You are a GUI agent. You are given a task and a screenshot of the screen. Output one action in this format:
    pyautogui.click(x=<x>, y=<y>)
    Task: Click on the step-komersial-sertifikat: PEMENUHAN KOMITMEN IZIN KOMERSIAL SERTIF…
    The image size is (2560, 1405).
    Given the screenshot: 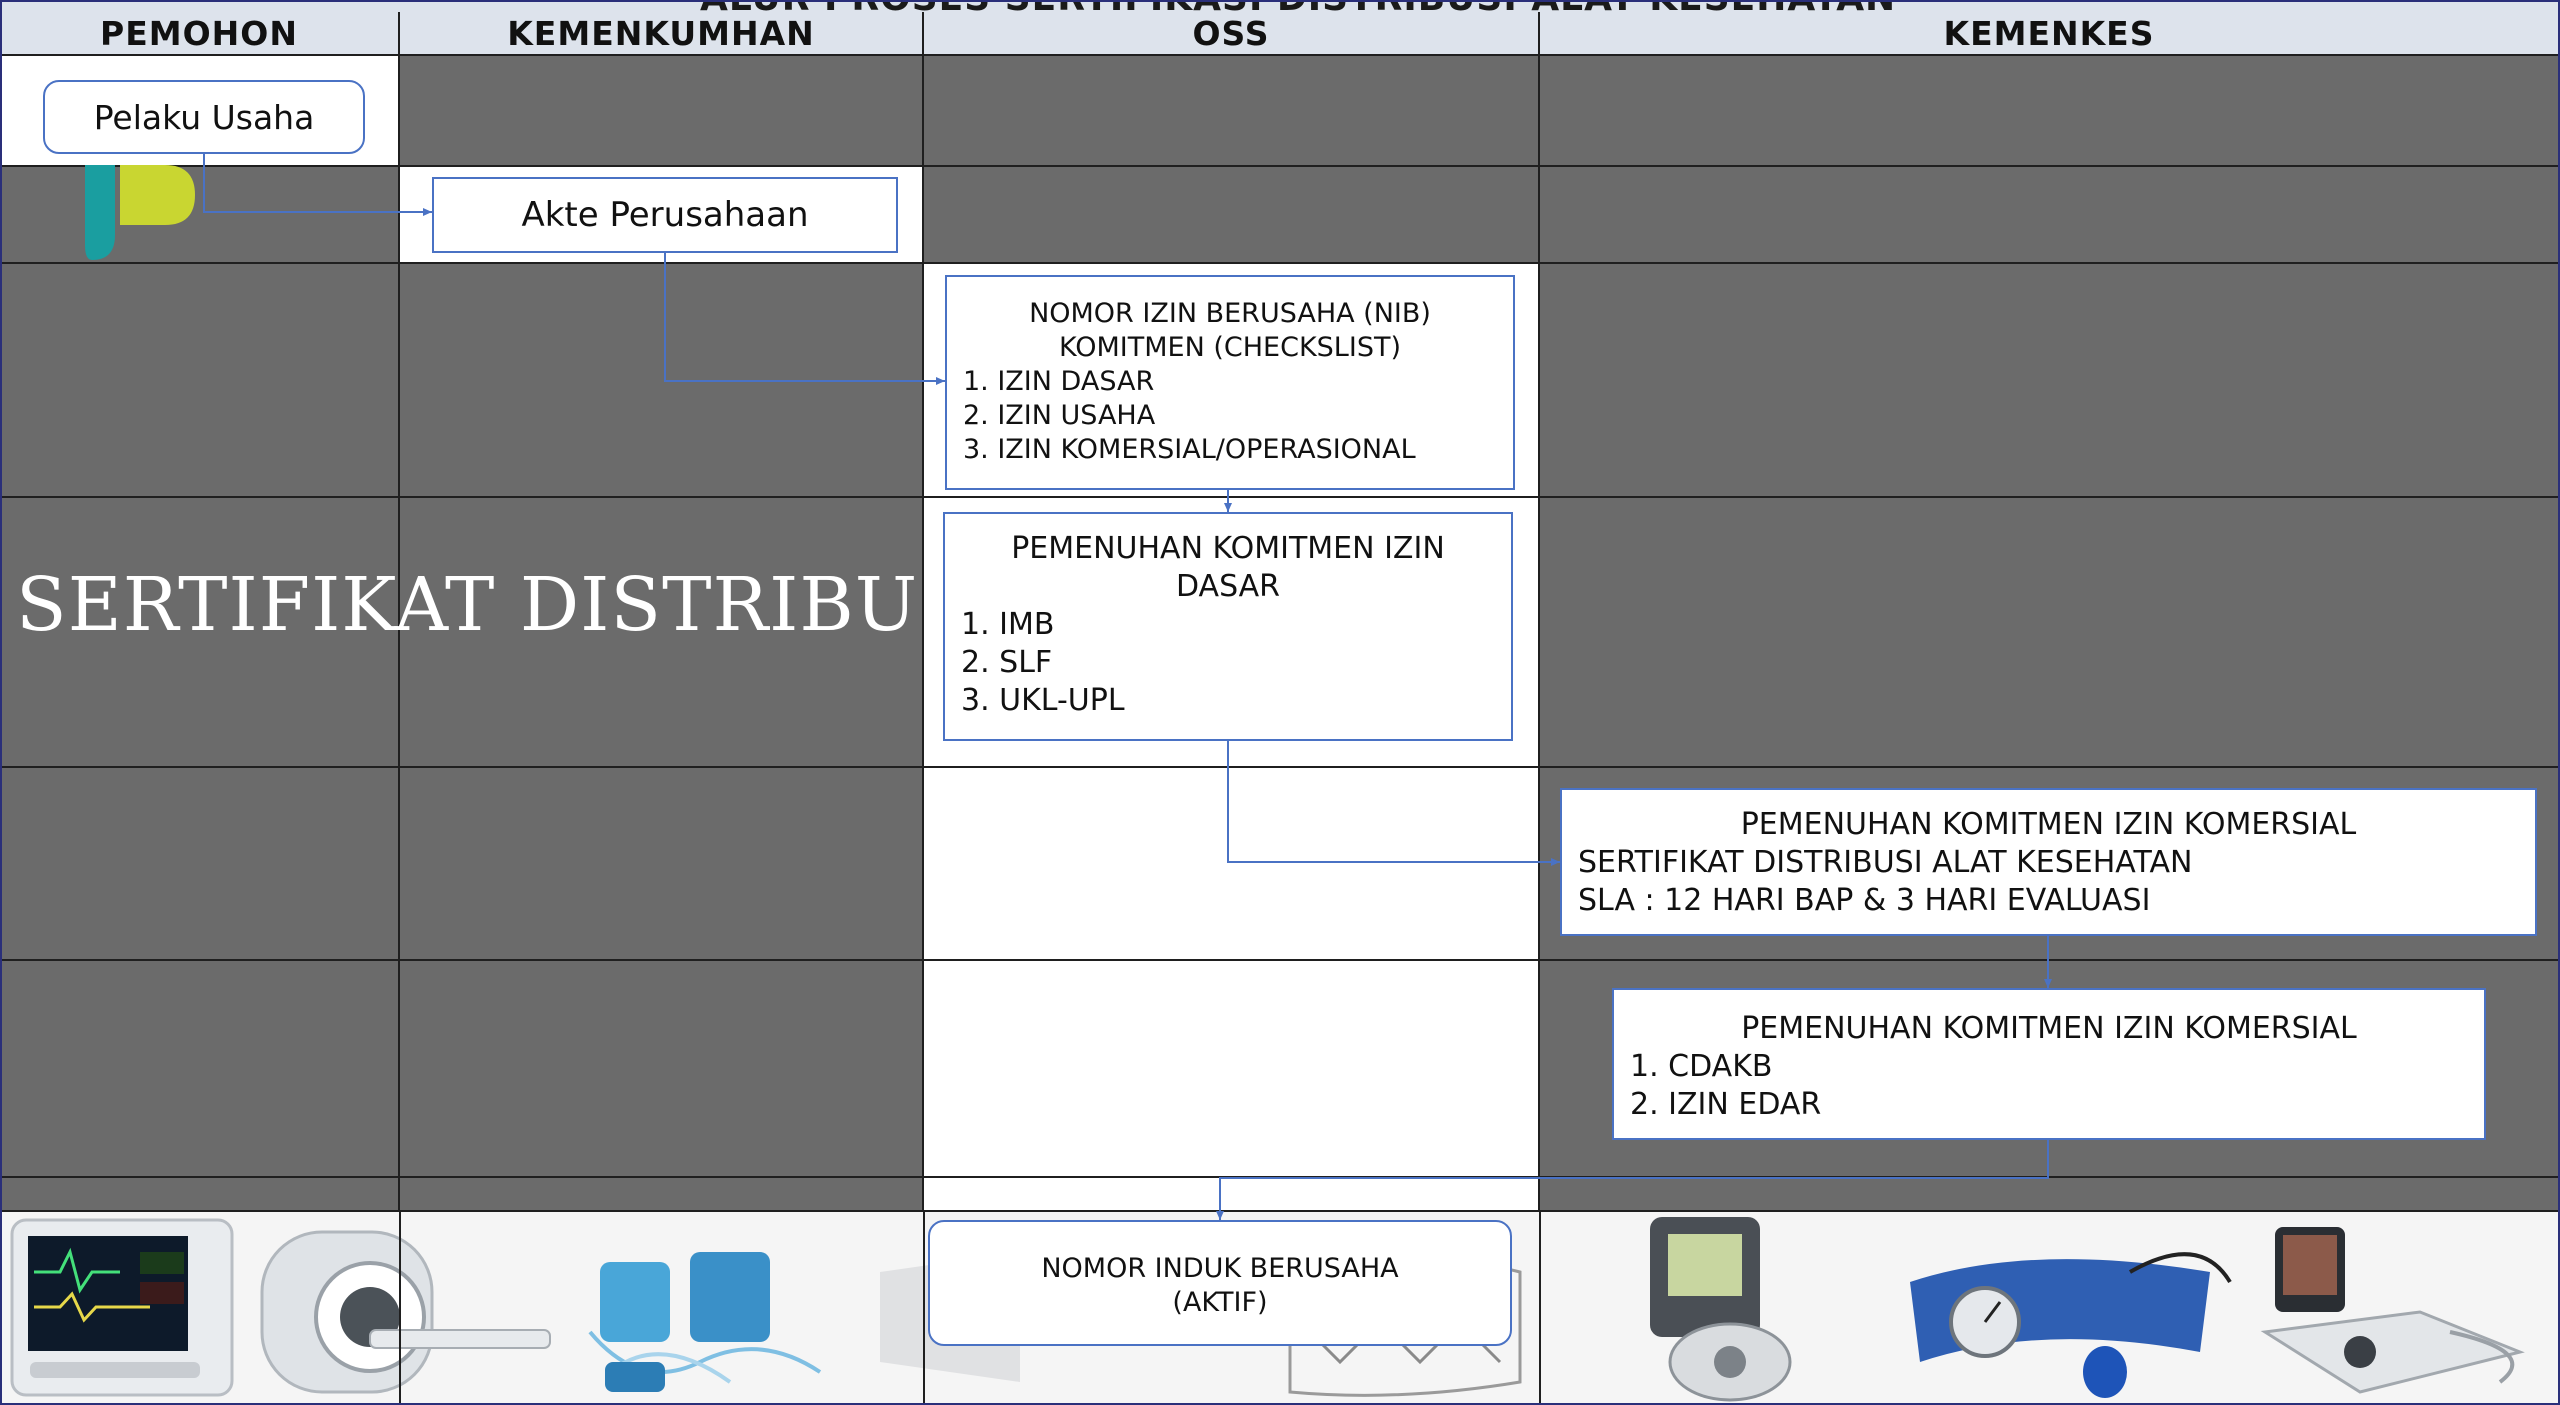 What is the action you would take?
    pyautogui.click(x=2048, y=862)
    